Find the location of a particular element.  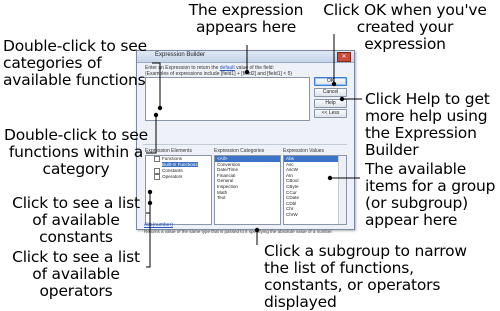

expression-input is located at coordinates (227, 99).